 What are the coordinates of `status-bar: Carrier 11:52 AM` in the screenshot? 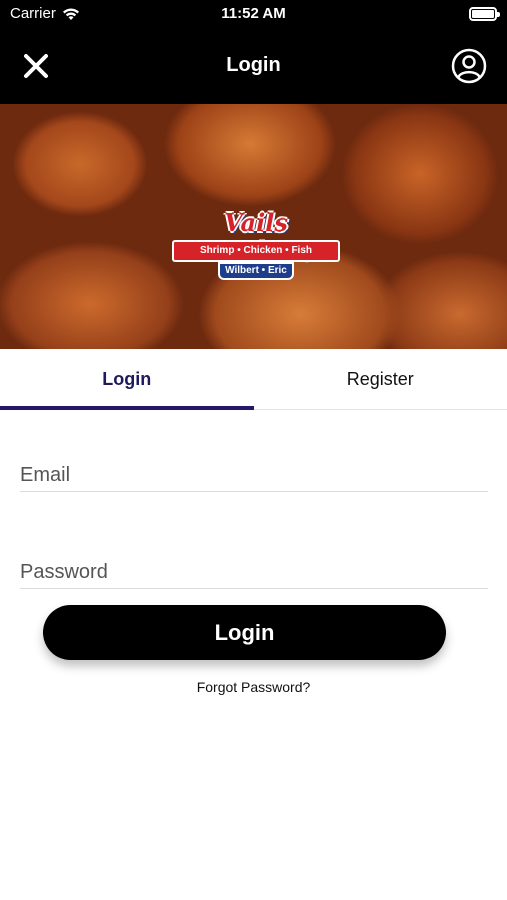 It's located at (253, 14).